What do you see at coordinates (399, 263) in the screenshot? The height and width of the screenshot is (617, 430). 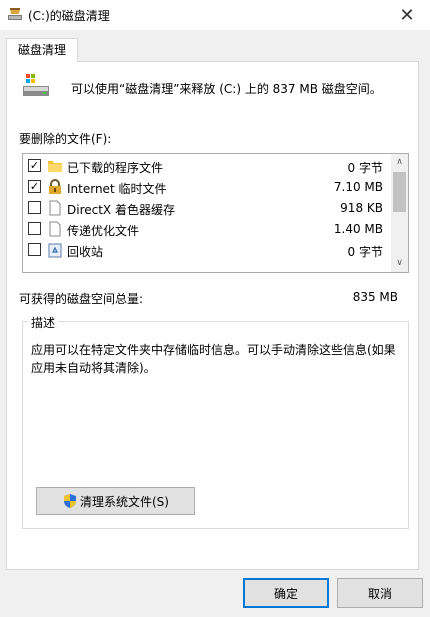 I see `scroll-down-icon: ∨` at bounding box center [399, 263].